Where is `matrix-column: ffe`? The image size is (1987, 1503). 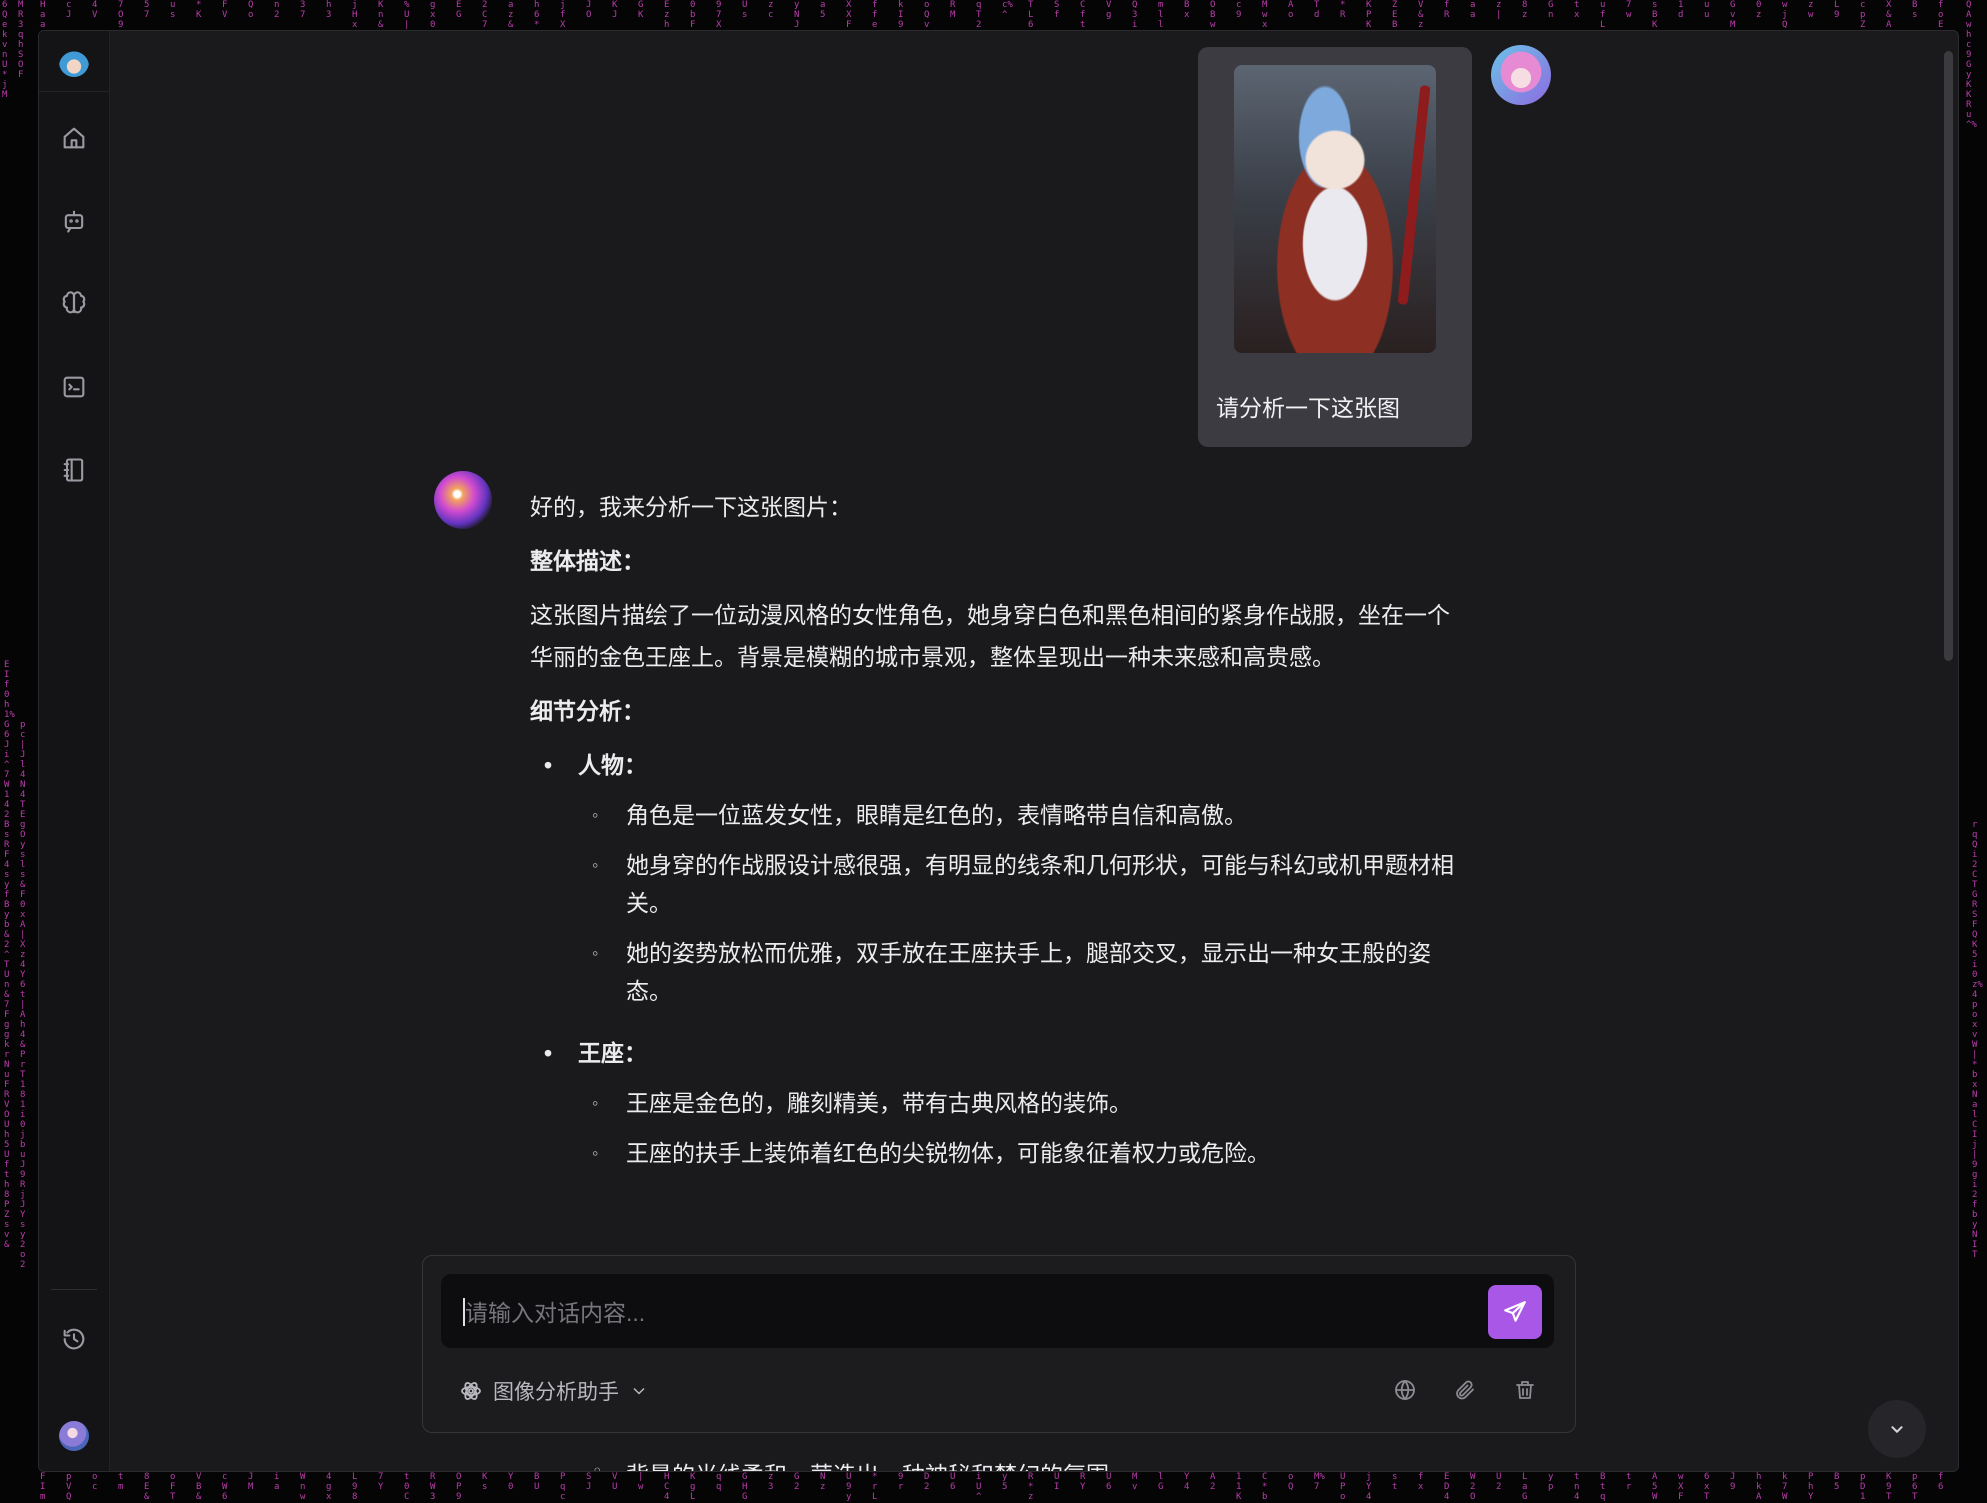
matrix-column: ffe is located at coordinates (875, 15).